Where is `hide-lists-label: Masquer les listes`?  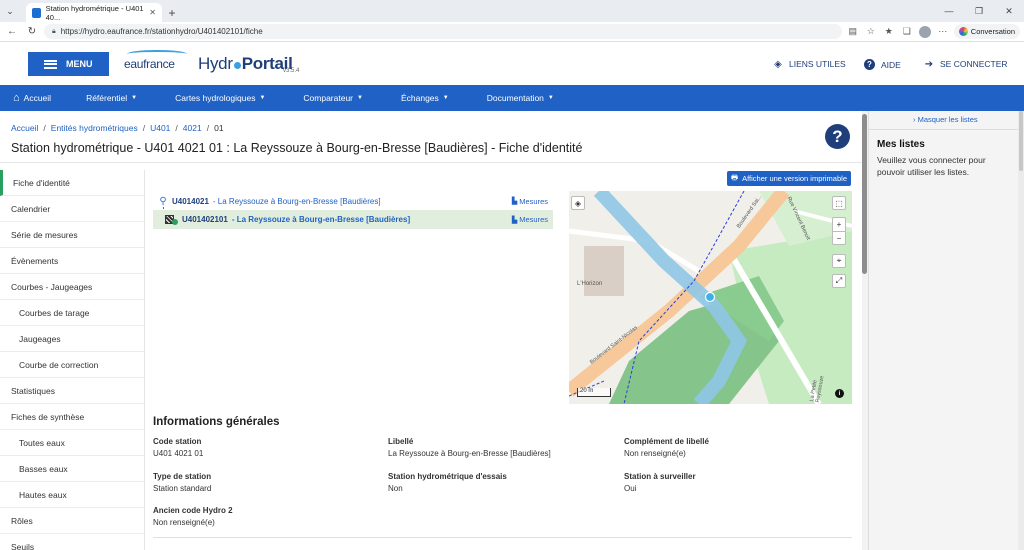
hide-lists-label: Masquer les listes is located at coordinates (947, 119).